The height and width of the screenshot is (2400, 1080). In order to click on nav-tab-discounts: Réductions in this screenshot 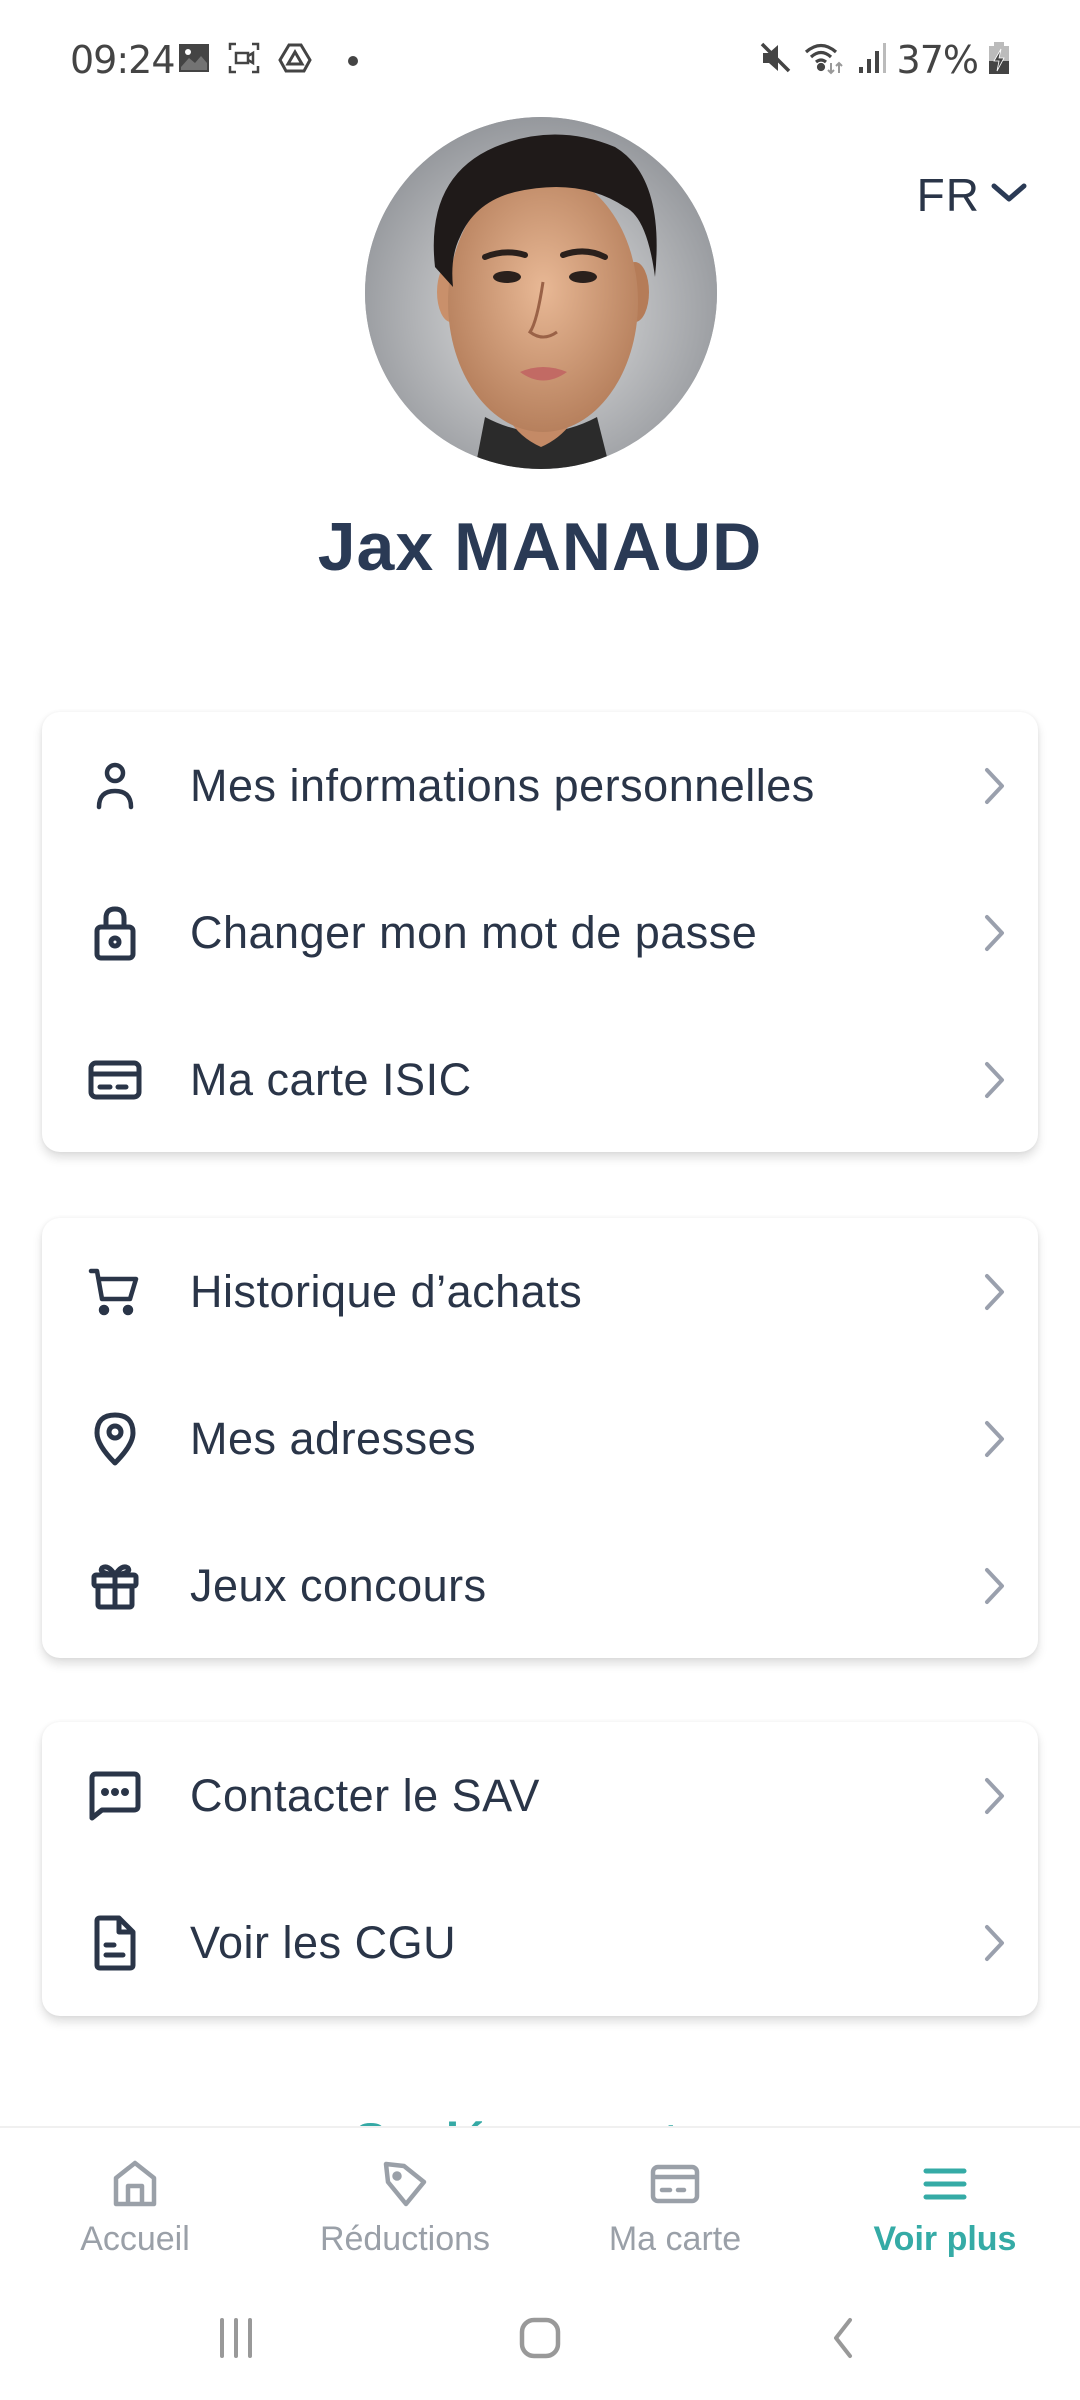, I will do `click(405, 2202)`.